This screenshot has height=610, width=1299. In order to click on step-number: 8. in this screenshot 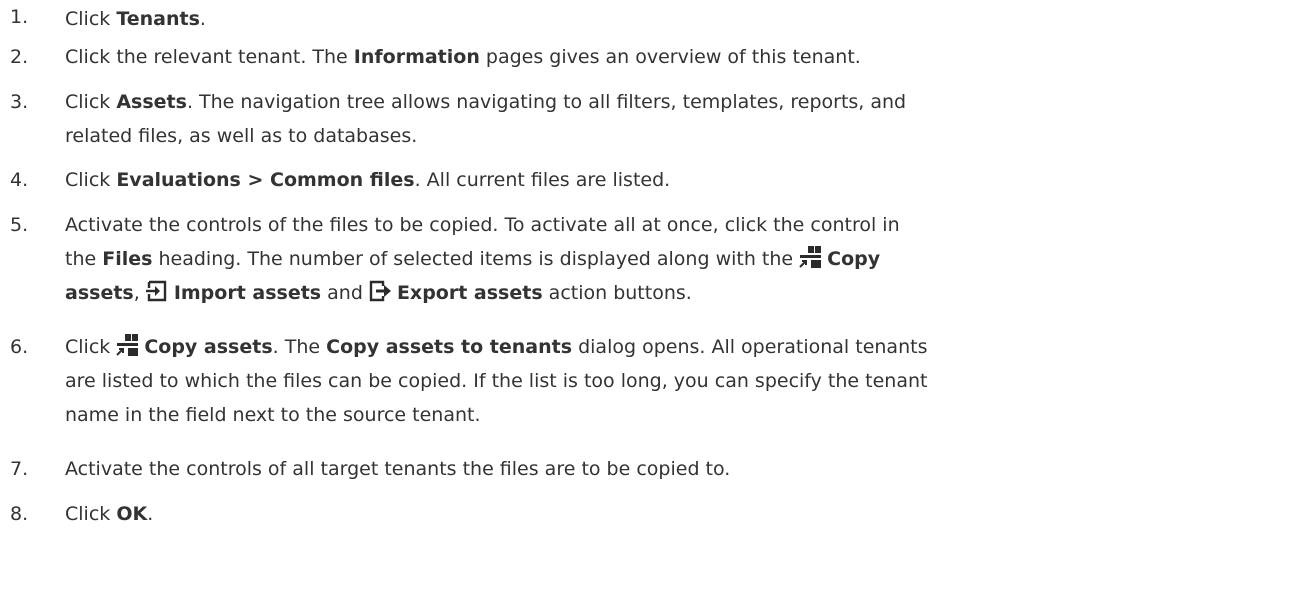, I will do `click(19, 514)`.